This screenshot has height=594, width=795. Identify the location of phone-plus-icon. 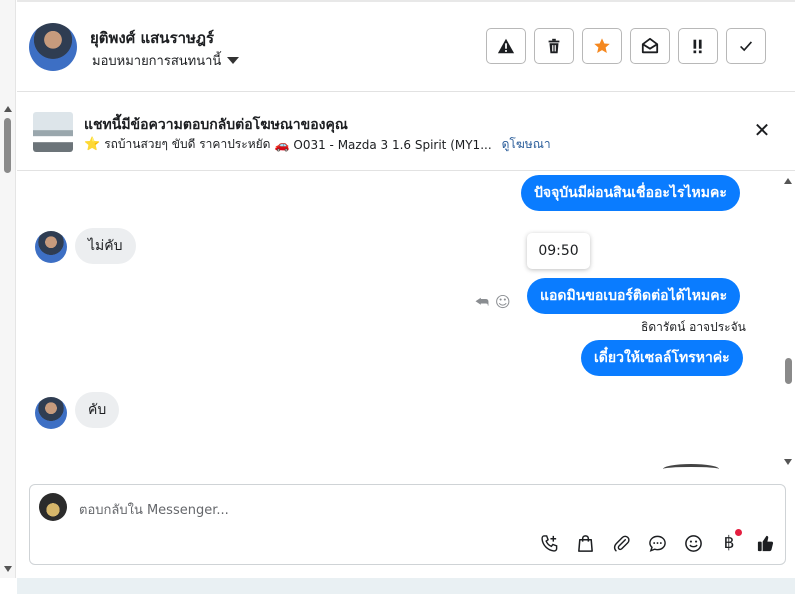
(548, 543).